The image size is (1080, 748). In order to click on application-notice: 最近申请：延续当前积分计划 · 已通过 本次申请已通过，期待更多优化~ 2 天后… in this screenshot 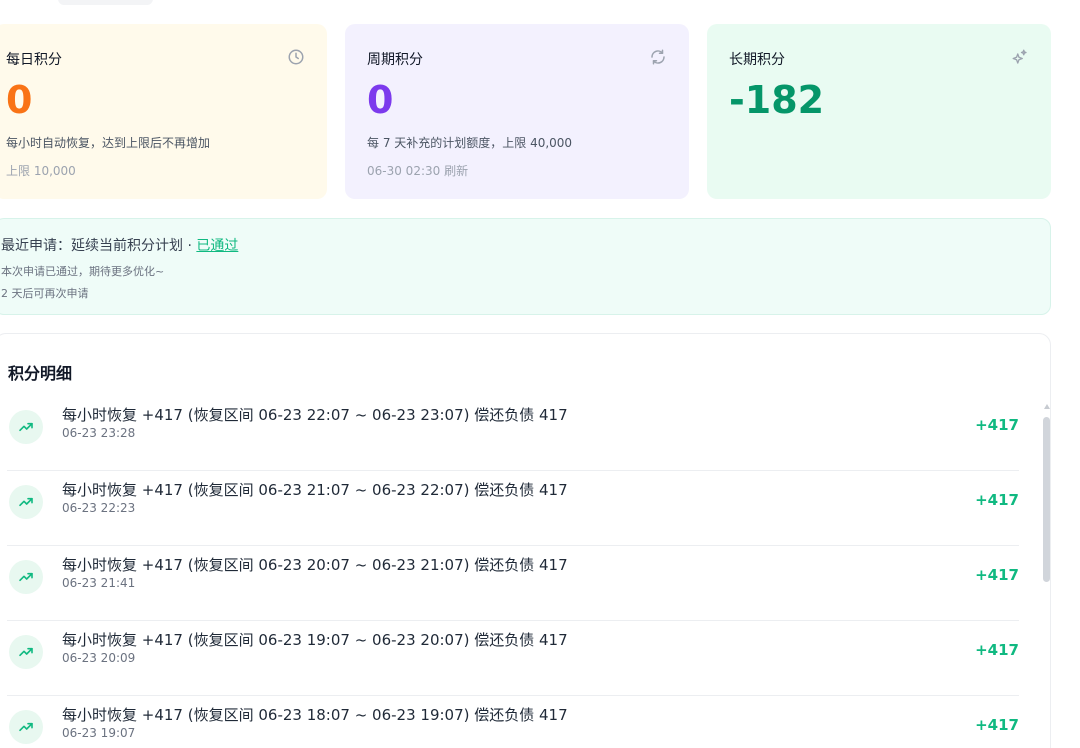, I will do `click(525, 266)`.